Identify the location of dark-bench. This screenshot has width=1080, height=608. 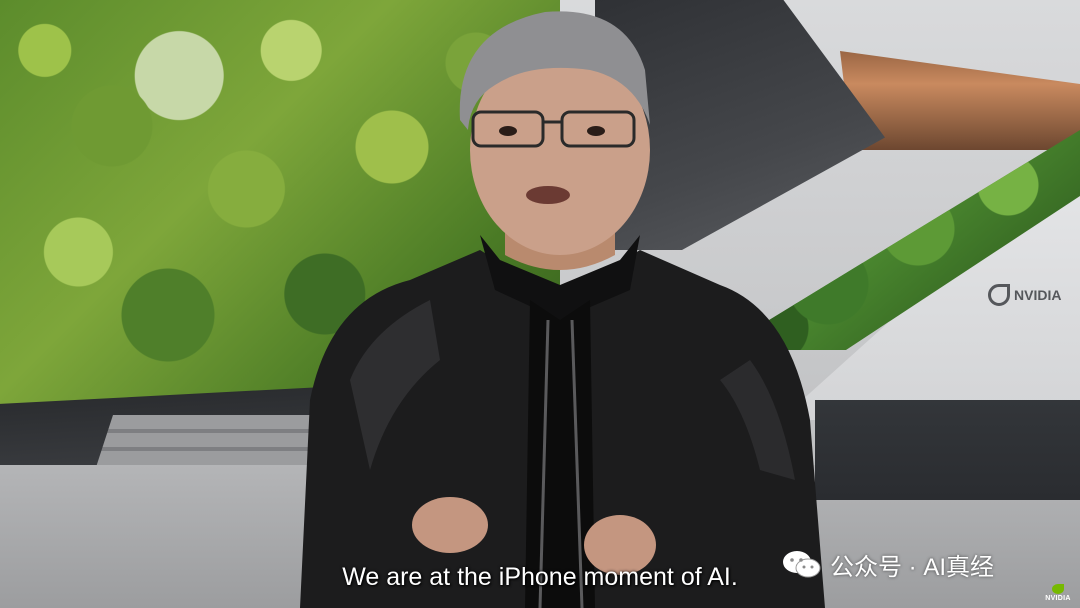
(947, 450).